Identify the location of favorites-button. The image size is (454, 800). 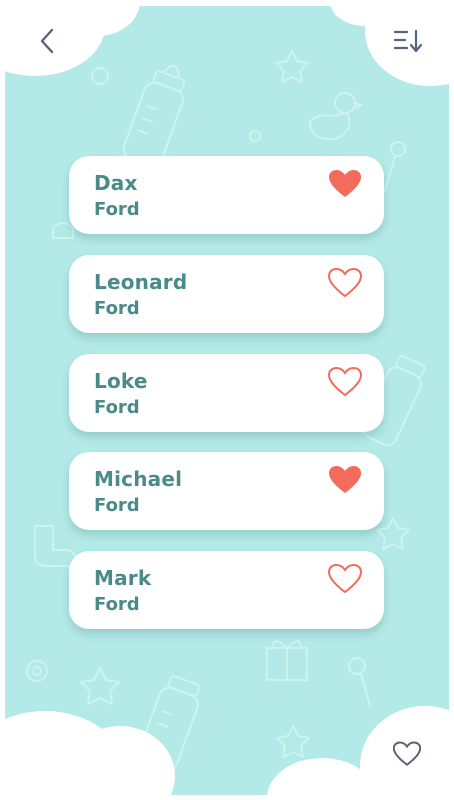
(407, 754).